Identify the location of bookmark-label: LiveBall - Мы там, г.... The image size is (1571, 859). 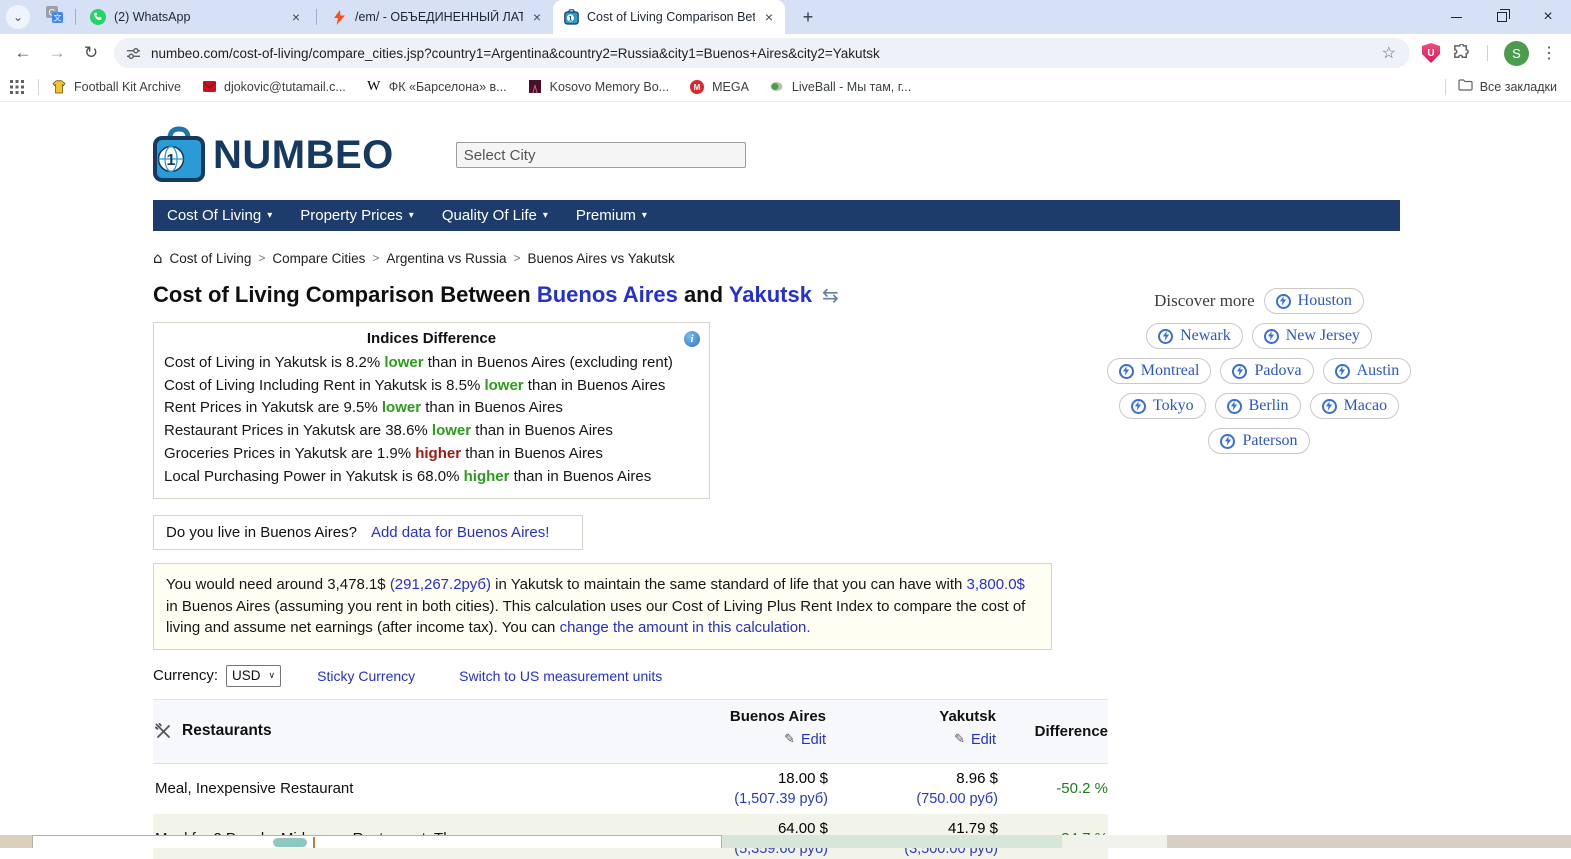
(851, 86).